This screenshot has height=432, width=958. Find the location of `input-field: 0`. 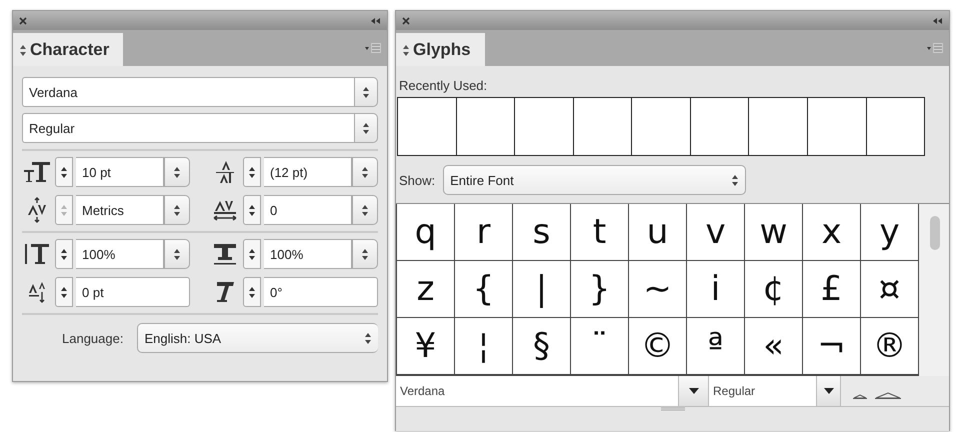

input-field: 0 is located at coordinates (308, 210).